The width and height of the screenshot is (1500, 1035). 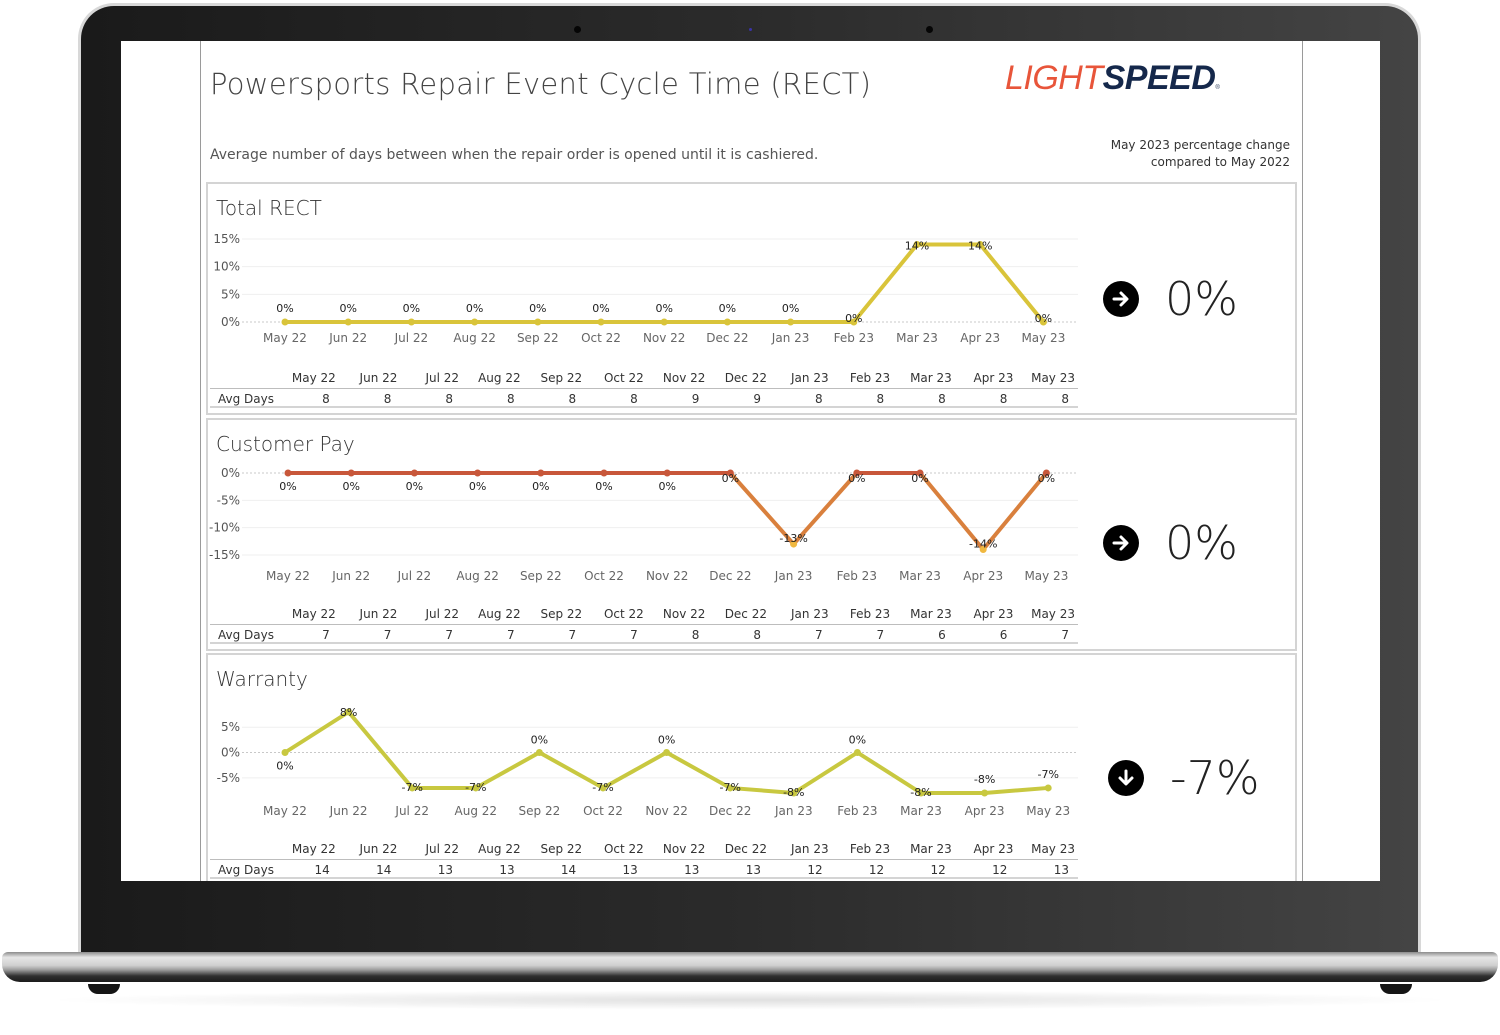 I want to click on laptop-foot, so click(x=104, y=989).